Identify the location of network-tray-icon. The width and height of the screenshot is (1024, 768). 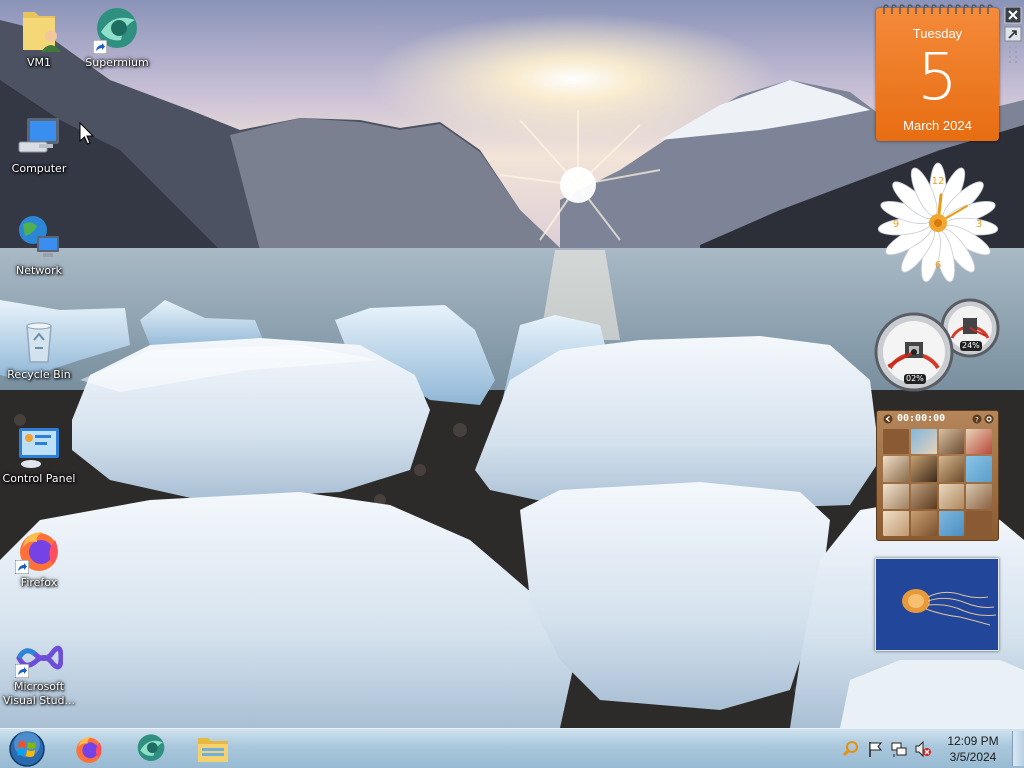
(899, 749).